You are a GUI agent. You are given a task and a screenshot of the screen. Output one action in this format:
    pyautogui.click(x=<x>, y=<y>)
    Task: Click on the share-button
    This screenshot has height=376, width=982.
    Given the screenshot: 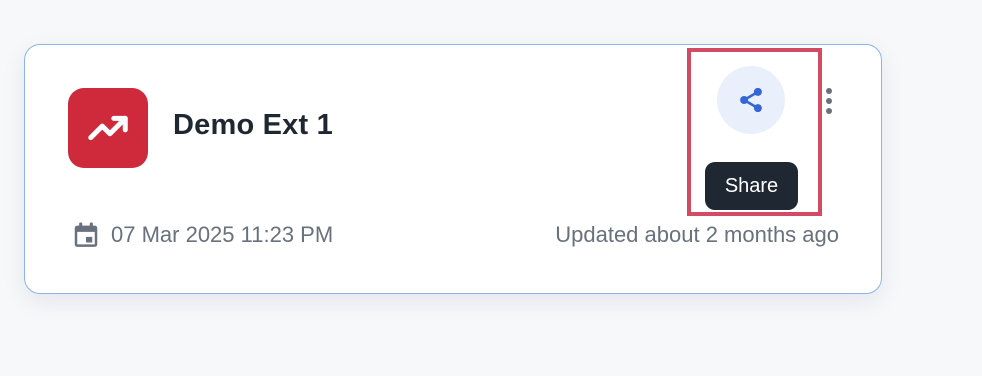 What is the action you would take?
    pyautogui.click(x=751, y=100)
    